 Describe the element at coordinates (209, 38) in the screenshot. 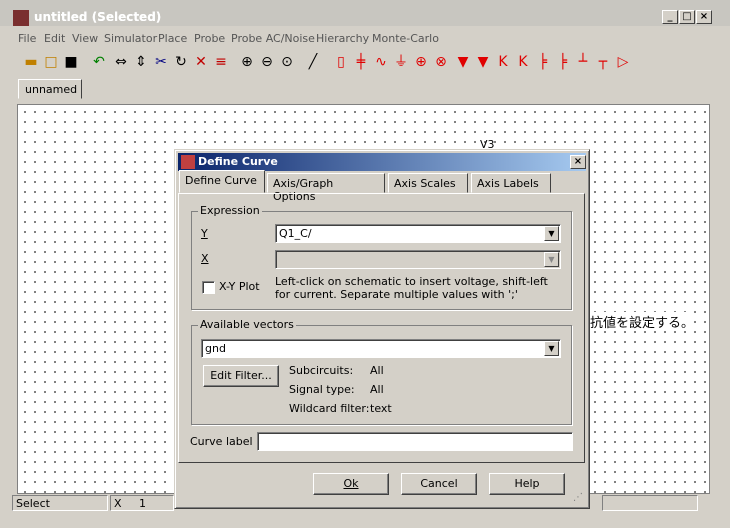

I see `menu-probe: Probe` at that location.